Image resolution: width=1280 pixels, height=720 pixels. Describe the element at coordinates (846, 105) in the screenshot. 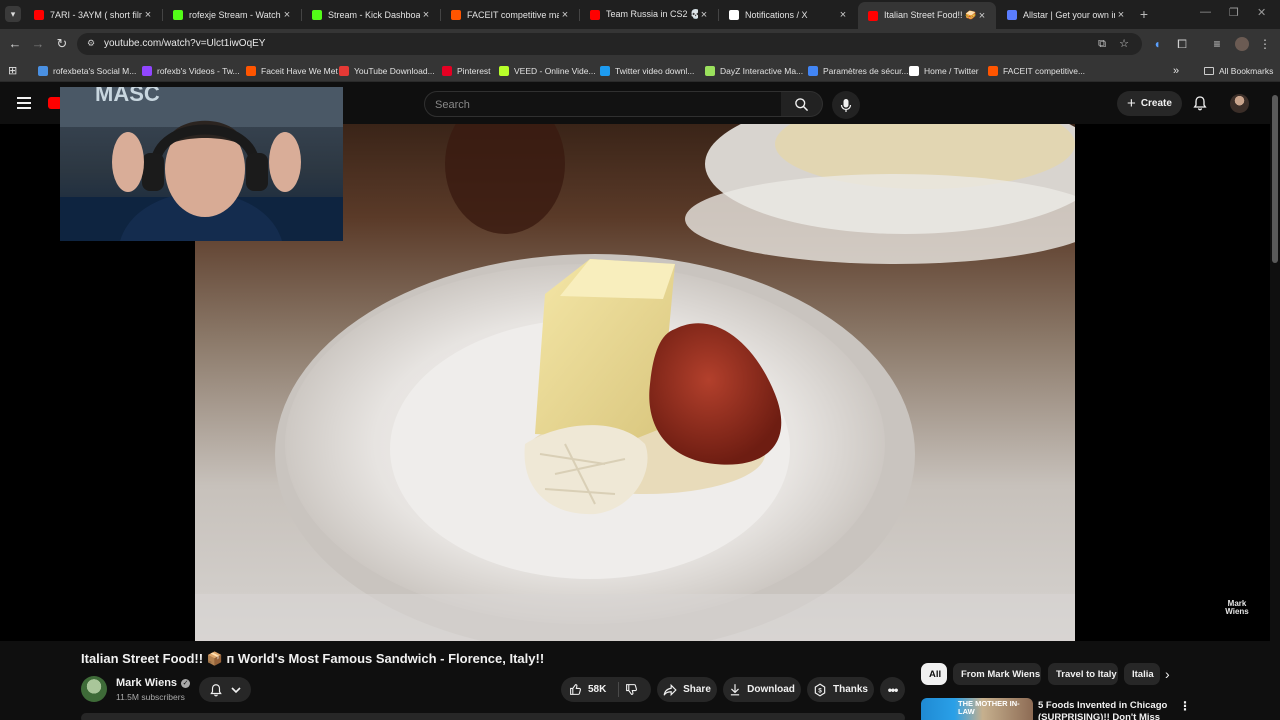

I see `voice-search-button` at that location.